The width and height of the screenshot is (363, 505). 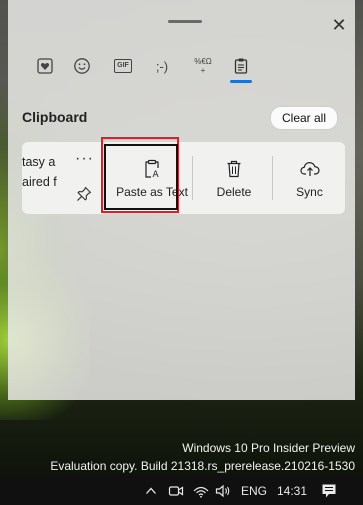 What do you see at coordinates (85, 195) in the screenshot?
I see `pin-icon` at bounding box center [85, 195].